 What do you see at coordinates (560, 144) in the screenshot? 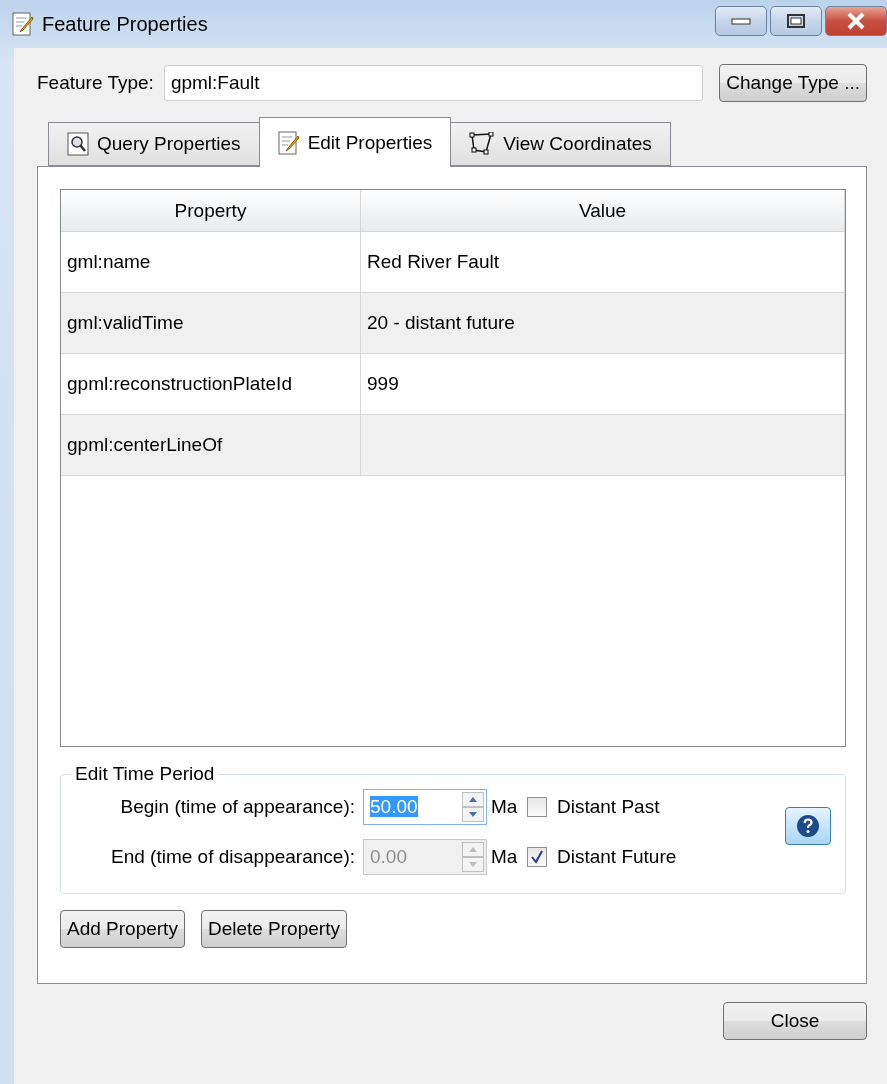
I see `tab: View Coordinates` at bounding box center [560, 144].